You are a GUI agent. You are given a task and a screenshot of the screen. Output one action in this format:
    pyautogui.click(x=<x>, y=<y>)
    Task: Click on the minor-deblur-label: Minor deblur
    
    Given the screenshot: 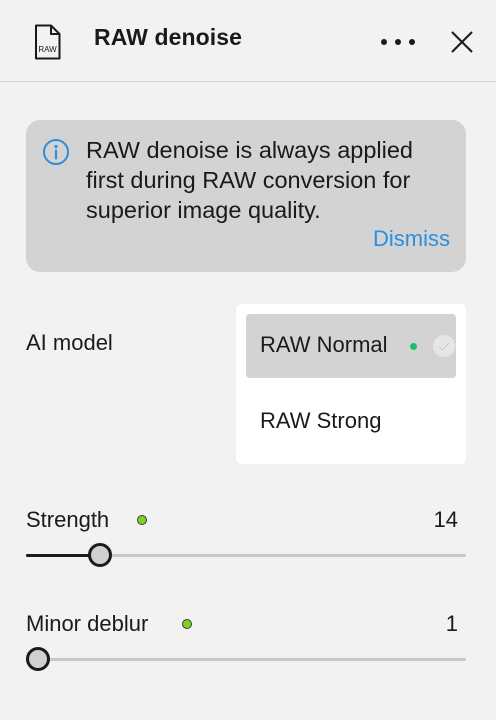 What is the action you would take?
    pyautogui.click(x=87, y=623)
    